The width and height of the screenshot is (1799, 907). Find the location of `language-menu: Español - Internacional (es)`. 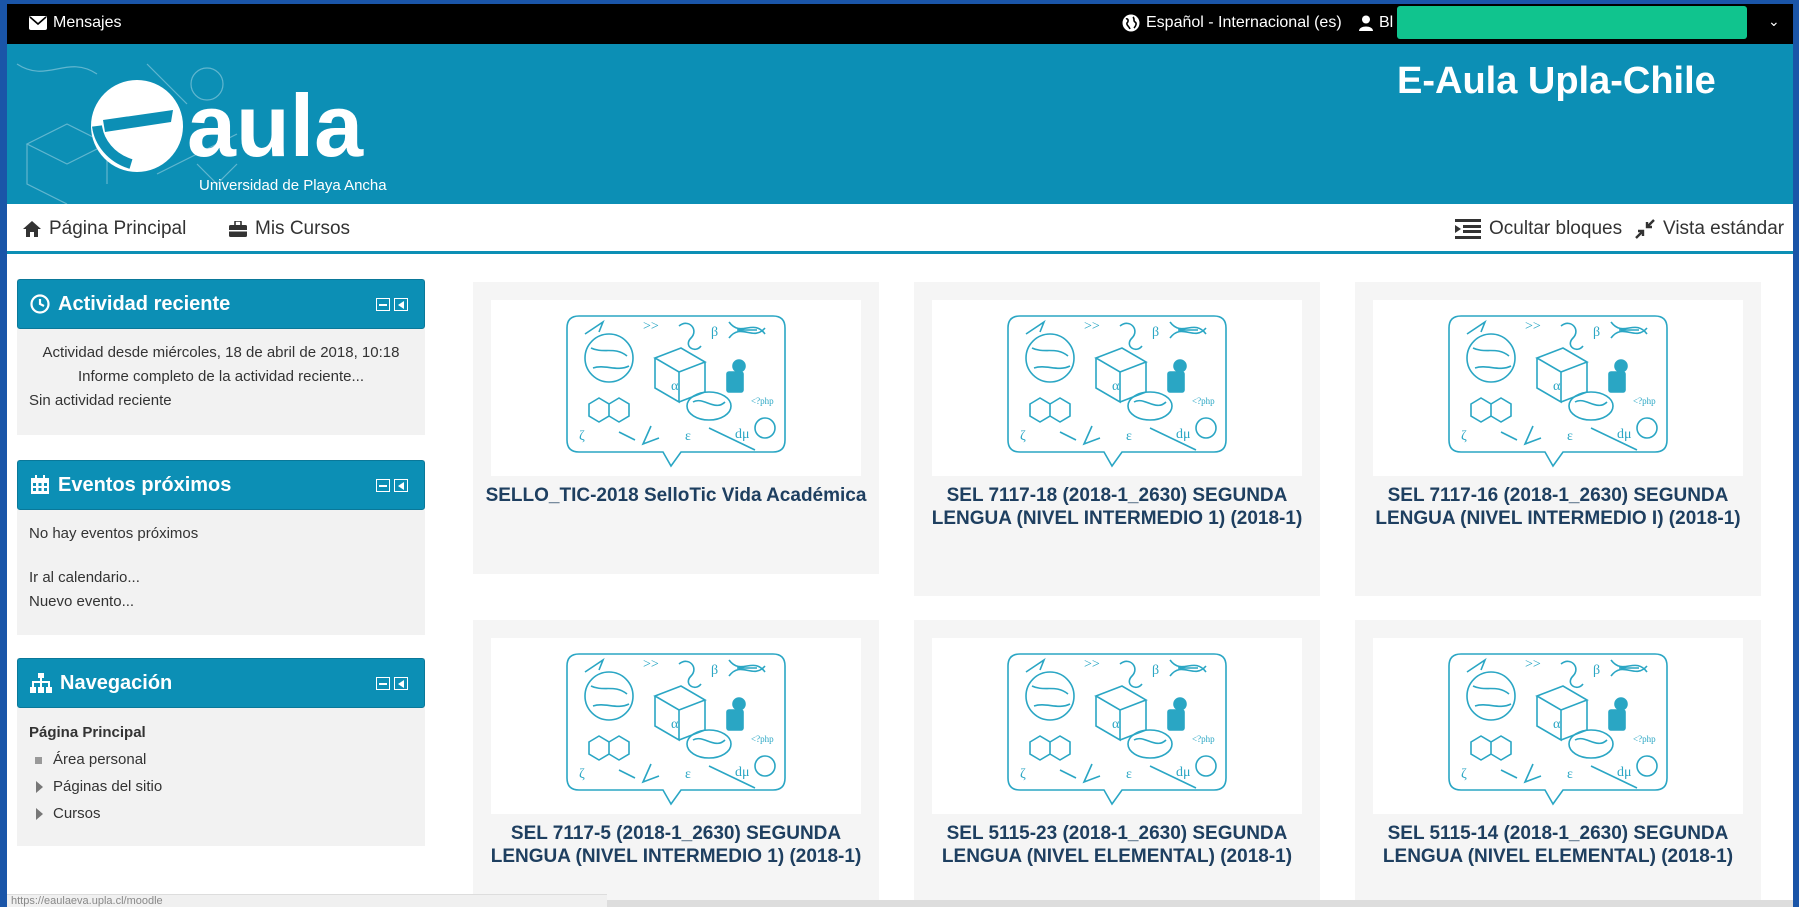

language-menu: Español - Internacional (es) is located at coordinates (1232, 23).